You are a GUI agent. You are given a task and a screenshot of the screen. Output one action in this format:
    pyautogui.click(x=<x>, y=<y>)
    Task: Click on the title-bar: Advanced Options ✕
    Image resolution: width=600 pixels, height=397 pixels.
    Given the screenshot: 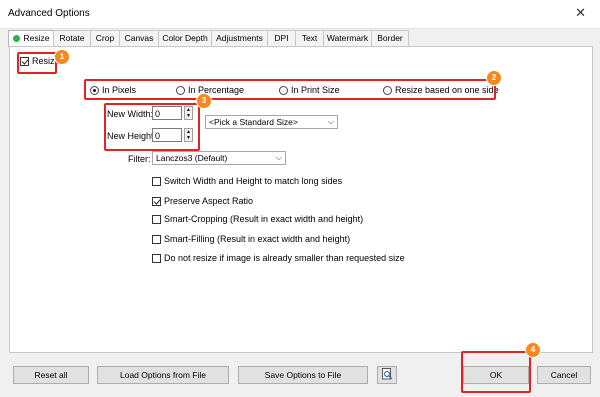 What is the action you would take?
    pyautogui.click(x=300, y=14)
    